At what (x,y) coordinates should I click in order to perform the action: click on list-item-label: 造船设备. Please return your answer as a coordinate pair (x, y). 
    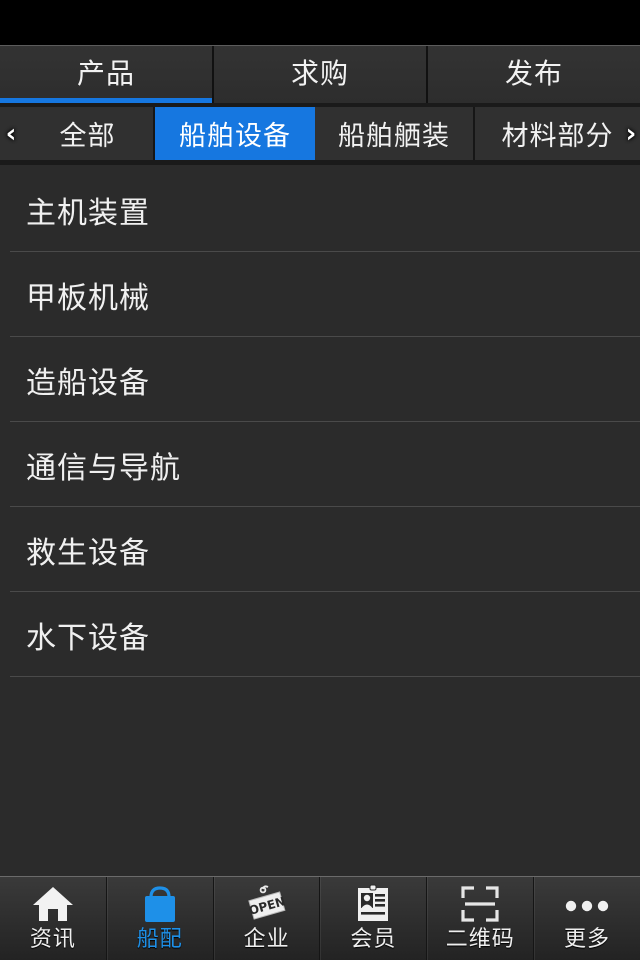
    Looking at the image, I should click on (88, 383).